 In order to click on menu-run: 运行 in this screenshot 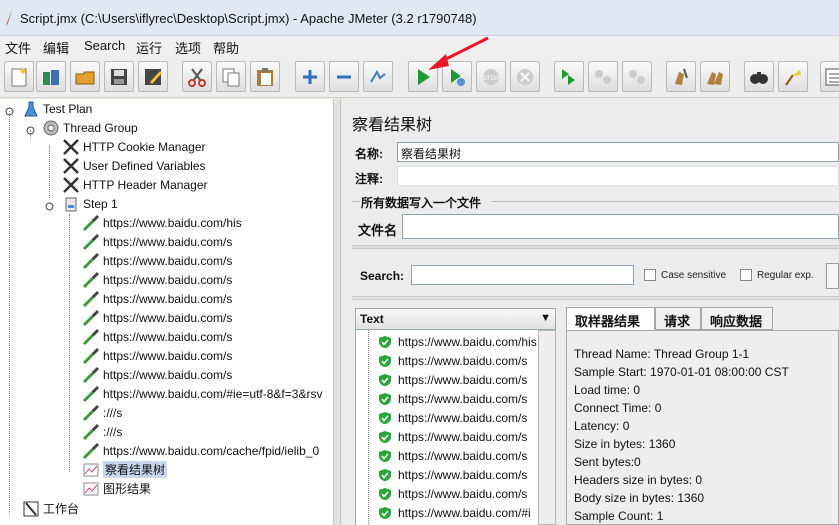, I will do `click(149, 47)`.